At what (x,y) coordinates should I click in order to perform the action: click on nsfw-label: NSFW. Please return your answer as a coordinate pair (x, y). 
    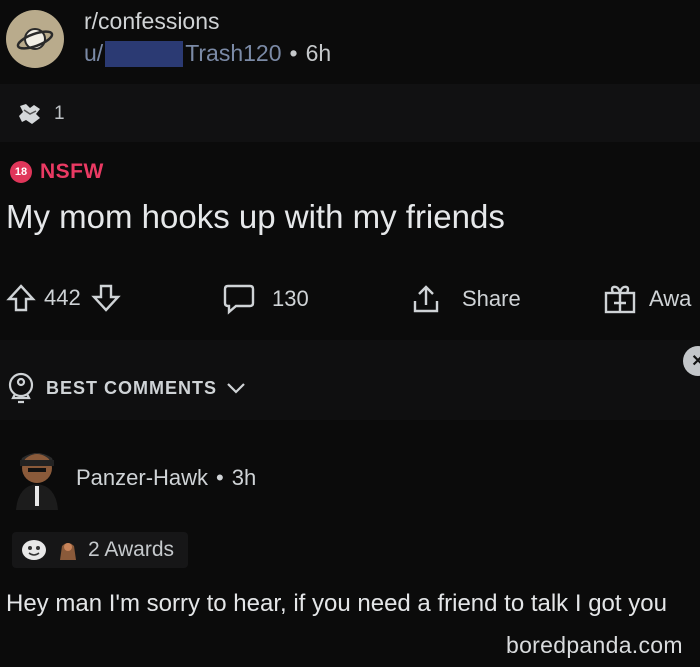
    Looking at the image, I should click on (72, 171).